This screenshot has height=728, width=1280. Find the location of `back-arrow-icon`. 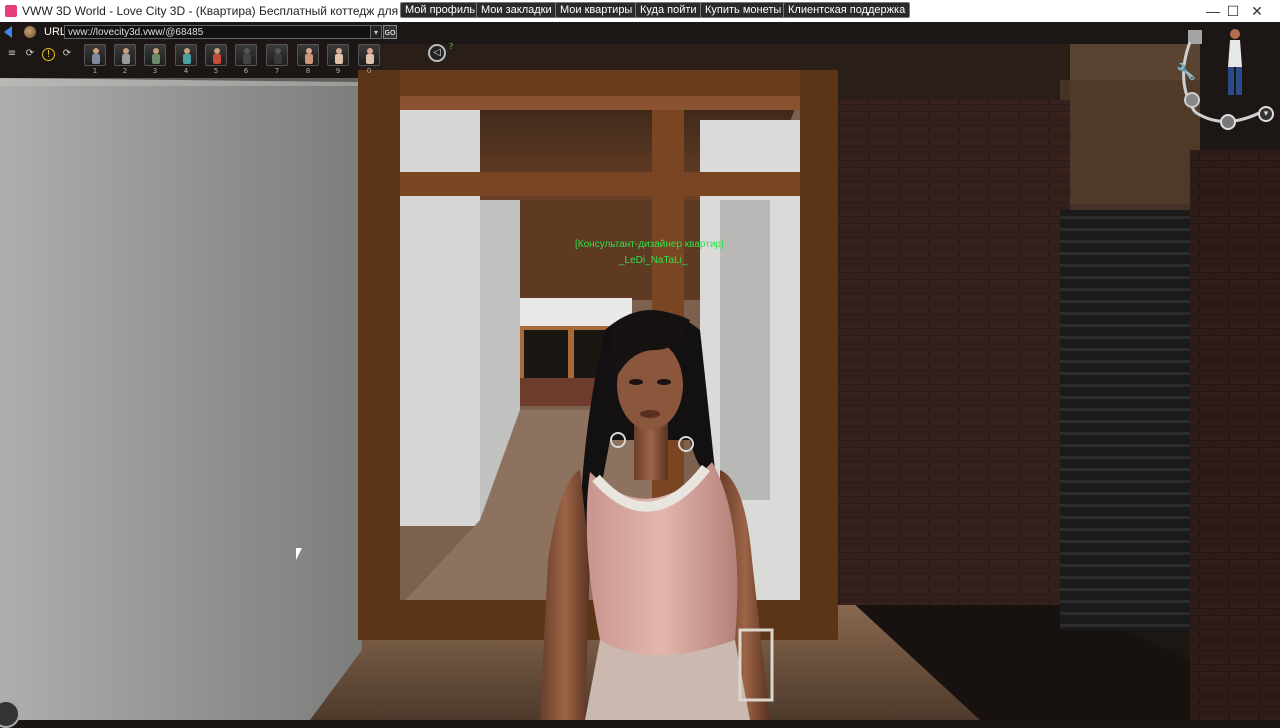

back-arrow-icon is located at coordinates (8, 32).